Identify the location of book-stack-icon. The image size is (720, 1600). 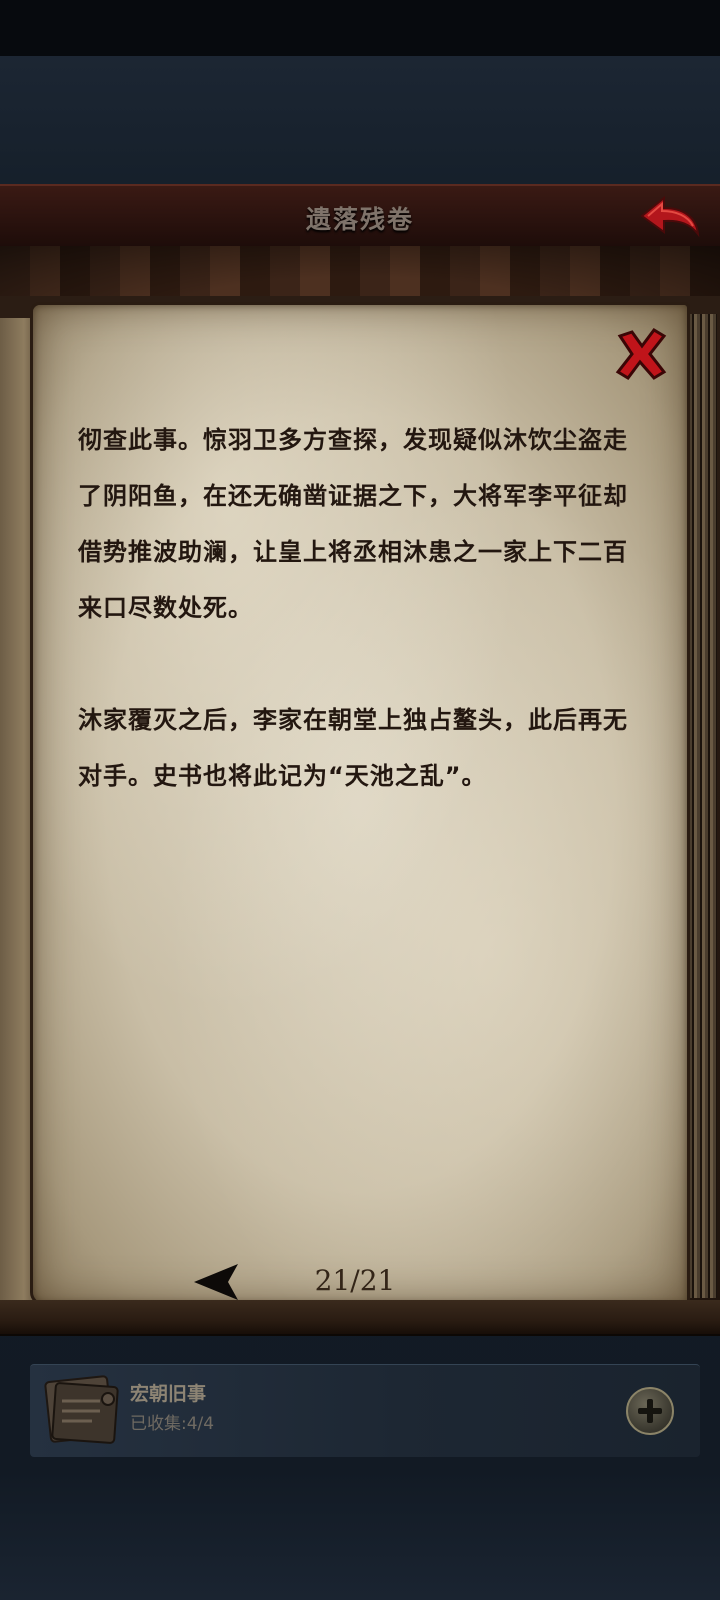
(85, 1411).